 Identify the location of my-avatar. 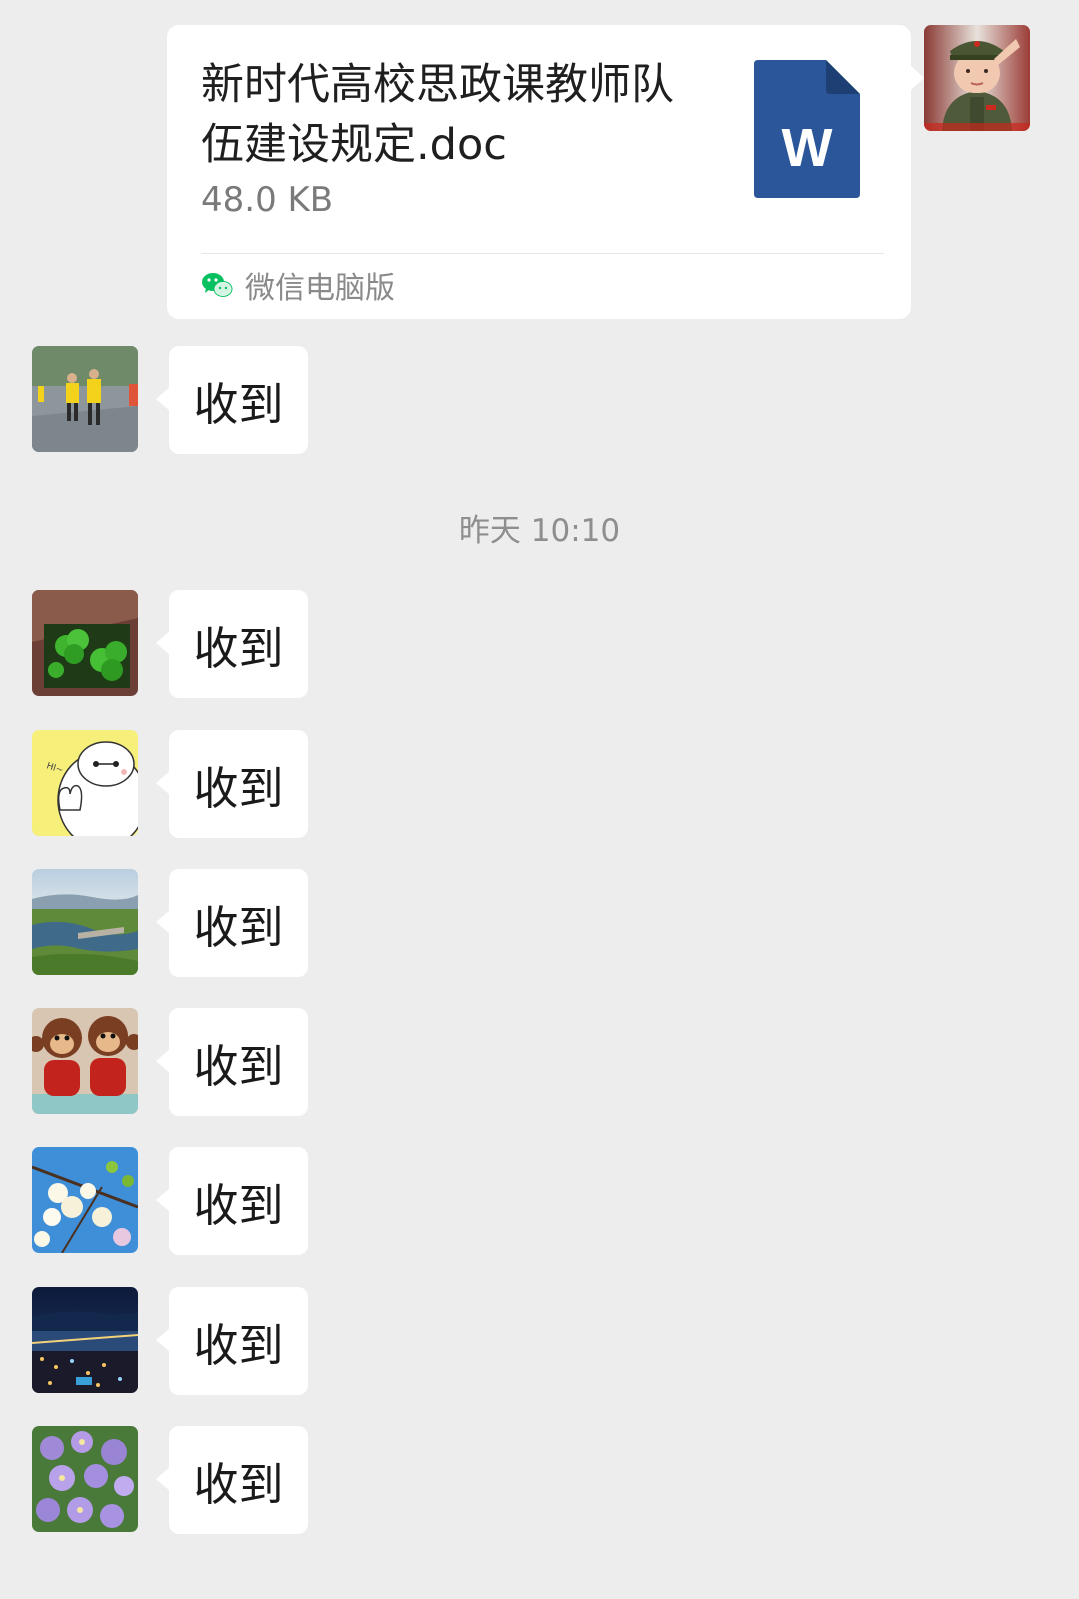
(977, 78).